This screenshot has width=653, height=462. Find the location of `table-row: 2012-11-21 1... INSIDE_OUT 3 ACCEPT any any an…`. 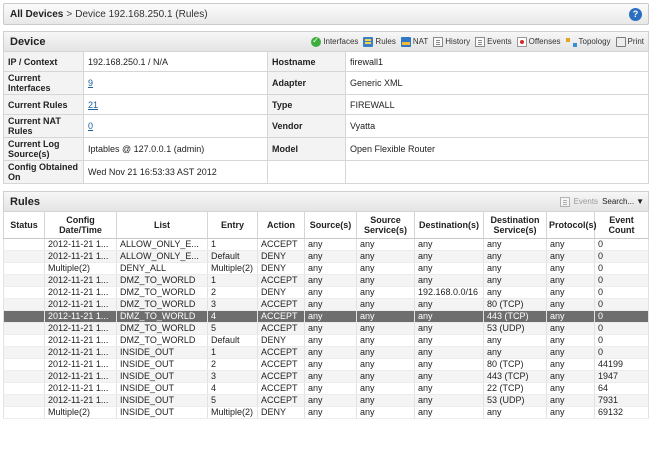

table-row: 2012-11-21 1... INSIDE_OUT 3 ACCEPT any any an… is located at coordinates (326, 376).